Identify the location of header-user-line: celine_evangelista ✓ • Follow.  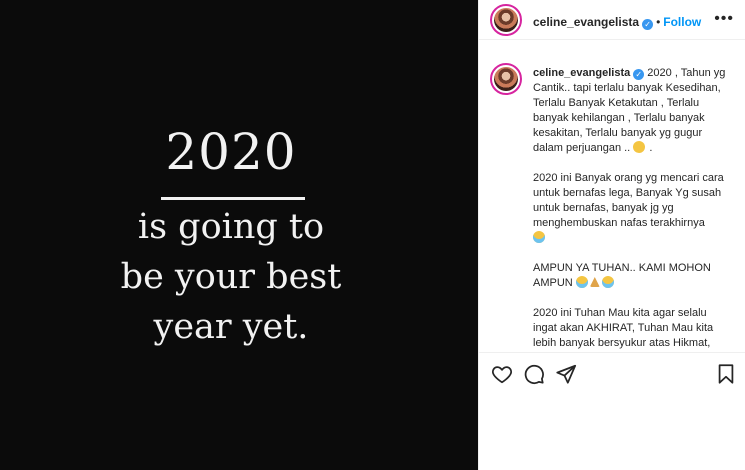
(617, 22).